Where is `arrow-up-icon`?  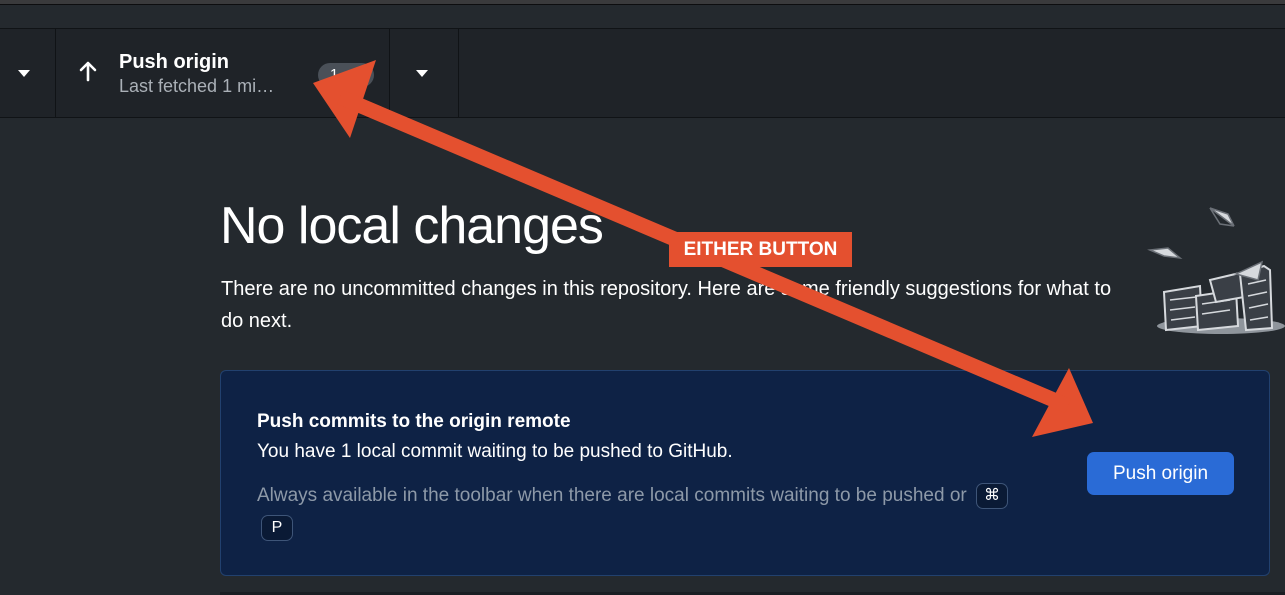
arrow-up-icon is located at coordinates (88, 71).